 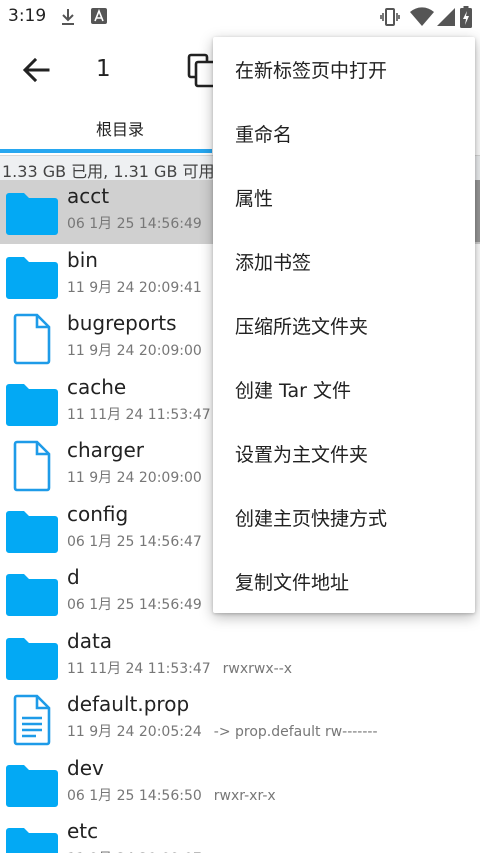 I want to click on file-meta: 11 11月 24 11:53:47, so click(x=145, y=414).